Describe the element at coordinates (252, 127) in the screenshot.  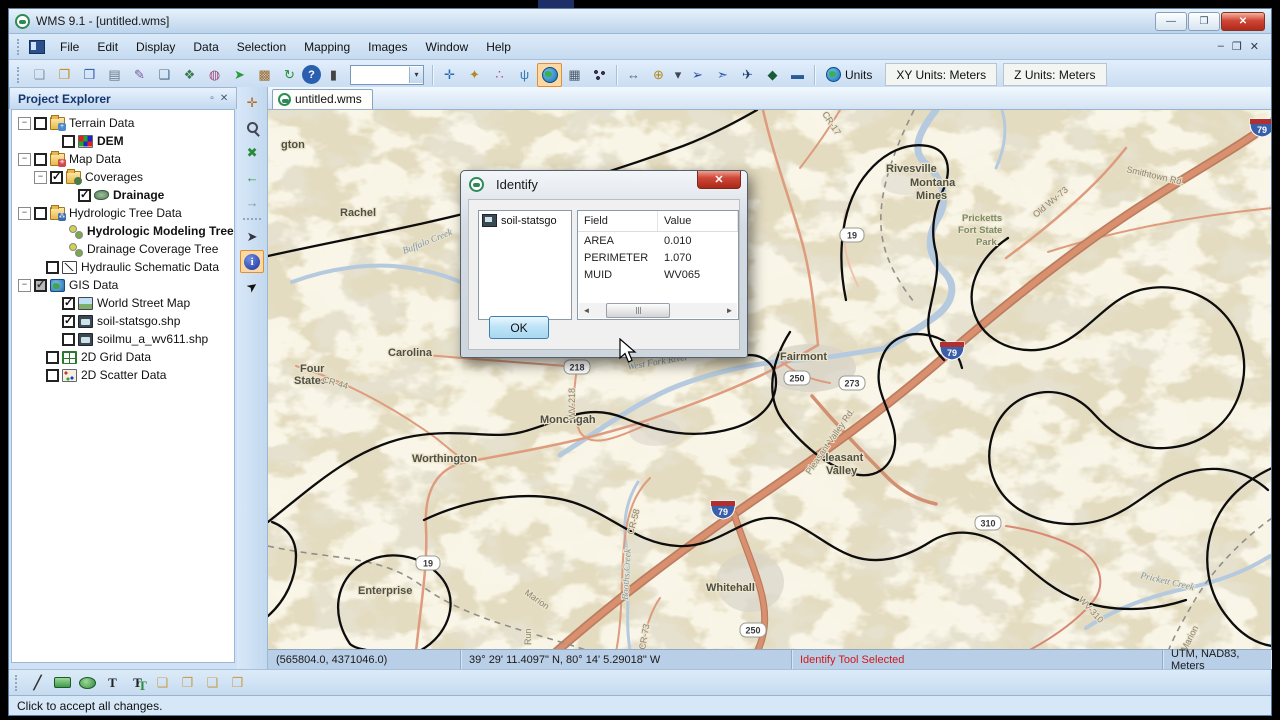
I see `zoom-tool` at that location.